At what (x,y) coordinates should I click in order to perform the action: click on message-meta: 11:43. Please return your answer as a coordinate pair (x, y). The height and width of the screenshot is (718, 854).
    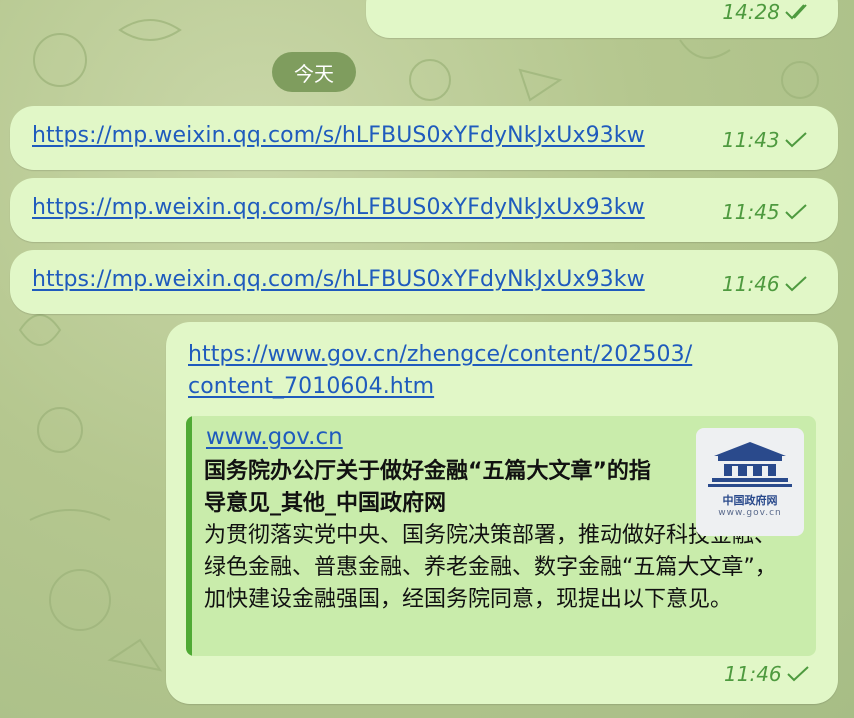
    Looking at the image, I should click on (765, 140).